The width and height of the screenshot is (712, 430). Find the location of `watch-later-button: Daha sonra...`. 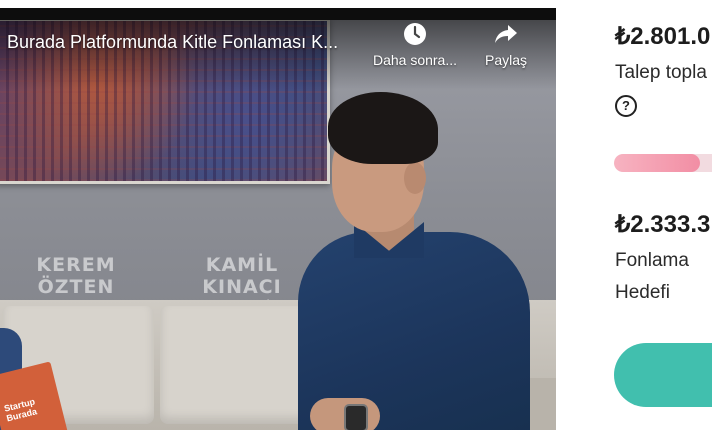

watch-later-button: Daha sonra... is located at coordinates (415, 45).